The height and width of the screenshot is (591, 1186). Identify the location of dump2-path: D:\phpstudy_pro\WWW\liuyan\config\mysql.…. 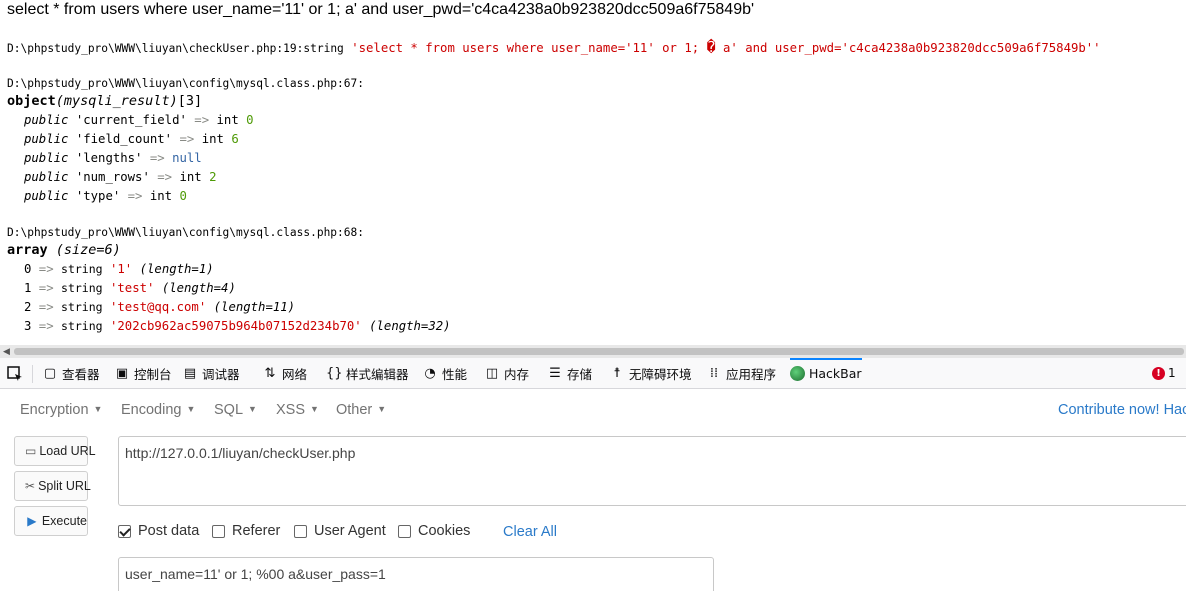
(185, 83).